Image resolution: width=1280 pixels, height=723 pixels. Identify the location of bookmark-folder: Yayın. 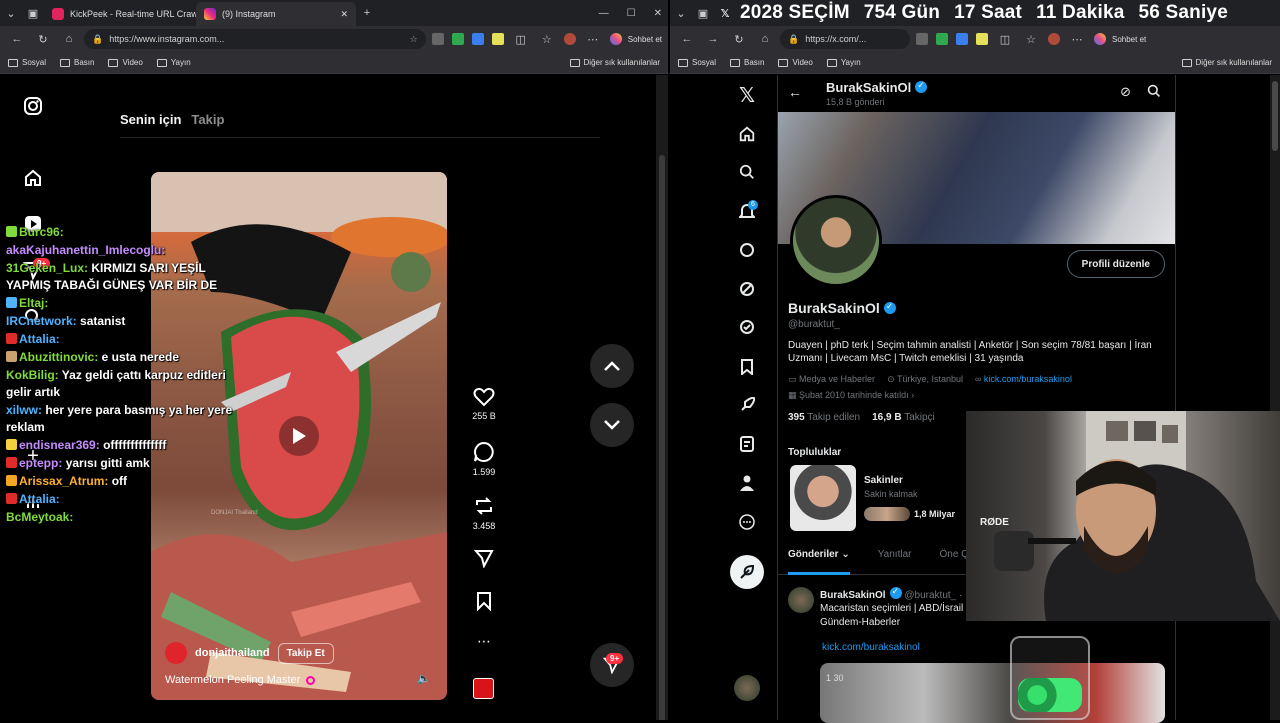
(174, 62).